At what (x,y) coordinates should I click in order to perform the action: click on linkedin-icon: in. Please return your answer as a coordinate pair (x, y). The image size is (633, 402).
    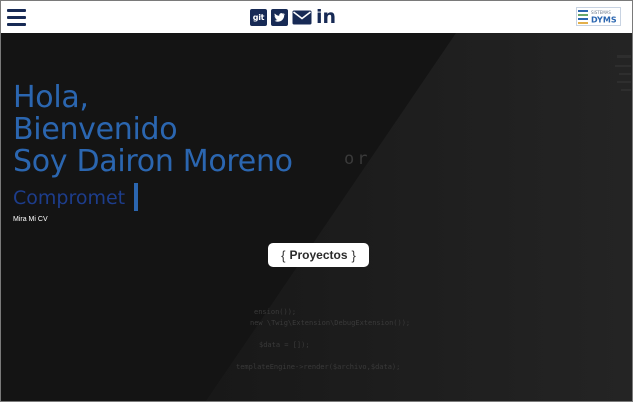
    Looking at the image, I should click on (326, 16).